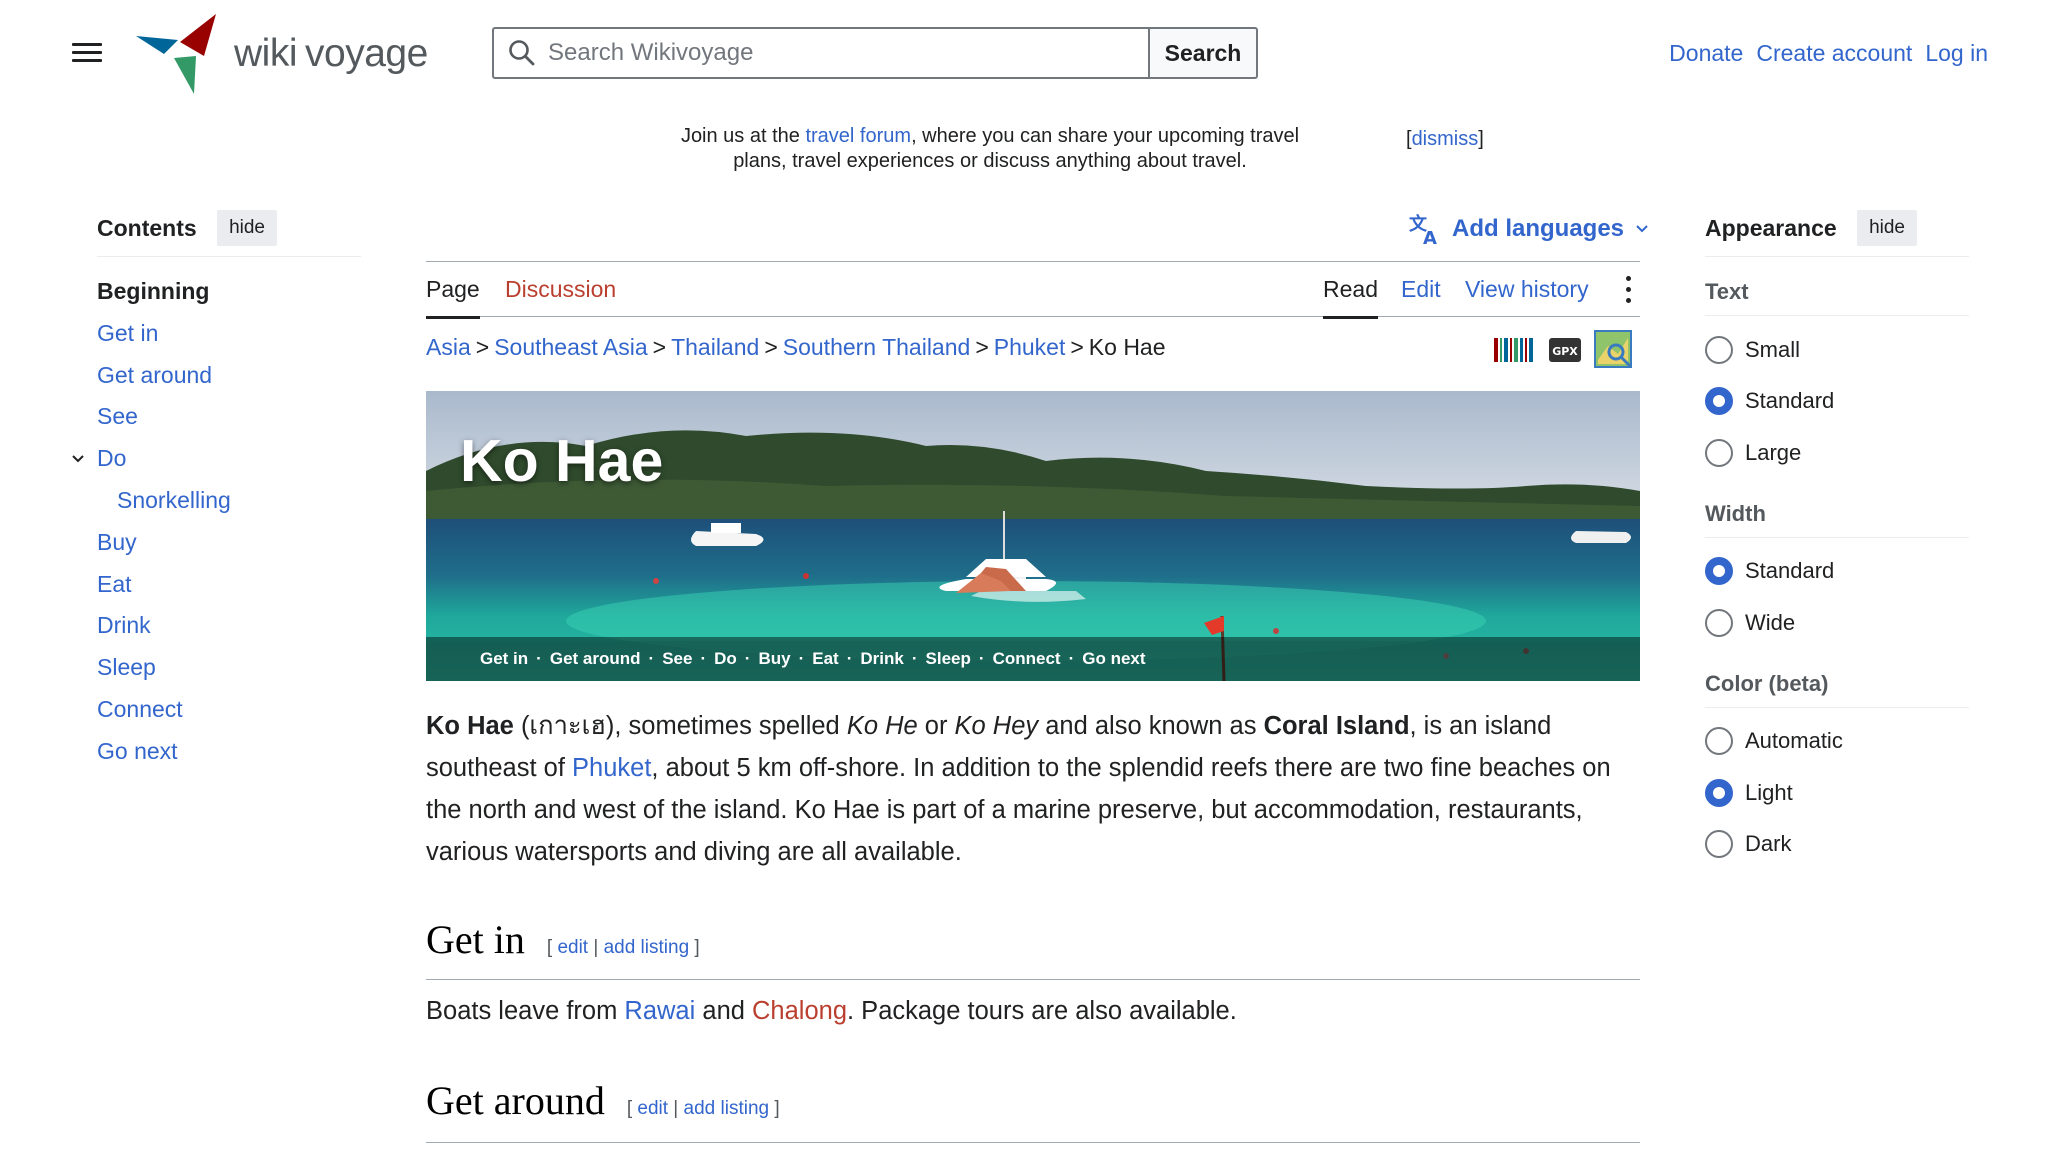 Image resolution: width=2048 pixels, height=1152 pixels. What do you see at coordinates (1127, 347) in the screenshot?
I see `breadcrumb-current: Ko Hae` at bounding box center [1127, 347].